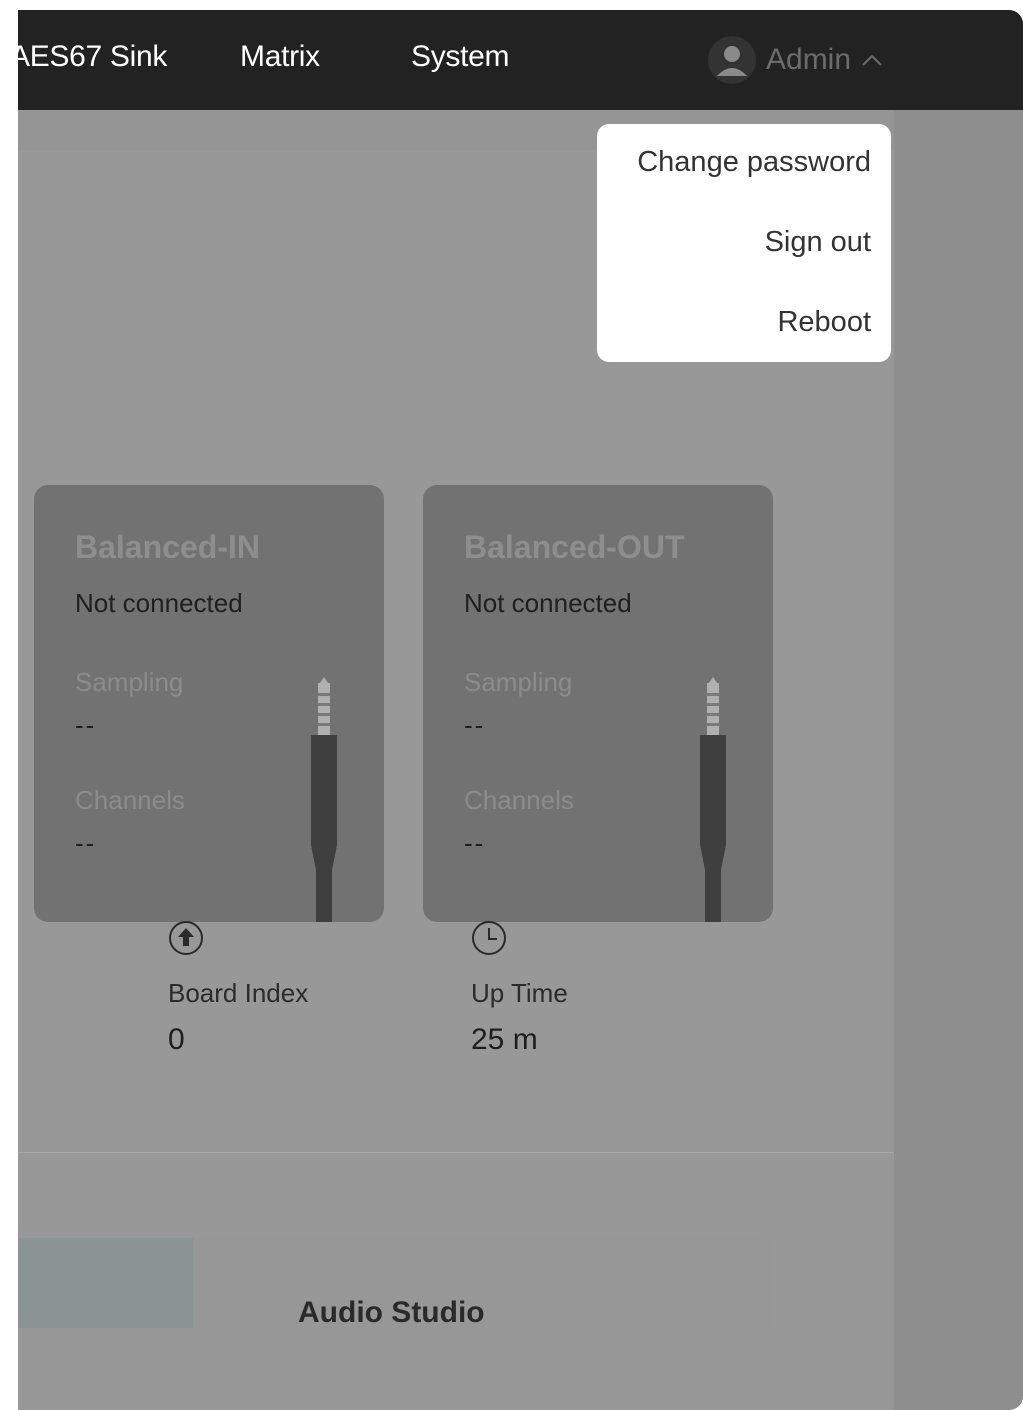  I want to click on chevron-up-icon, so click(872, 60).